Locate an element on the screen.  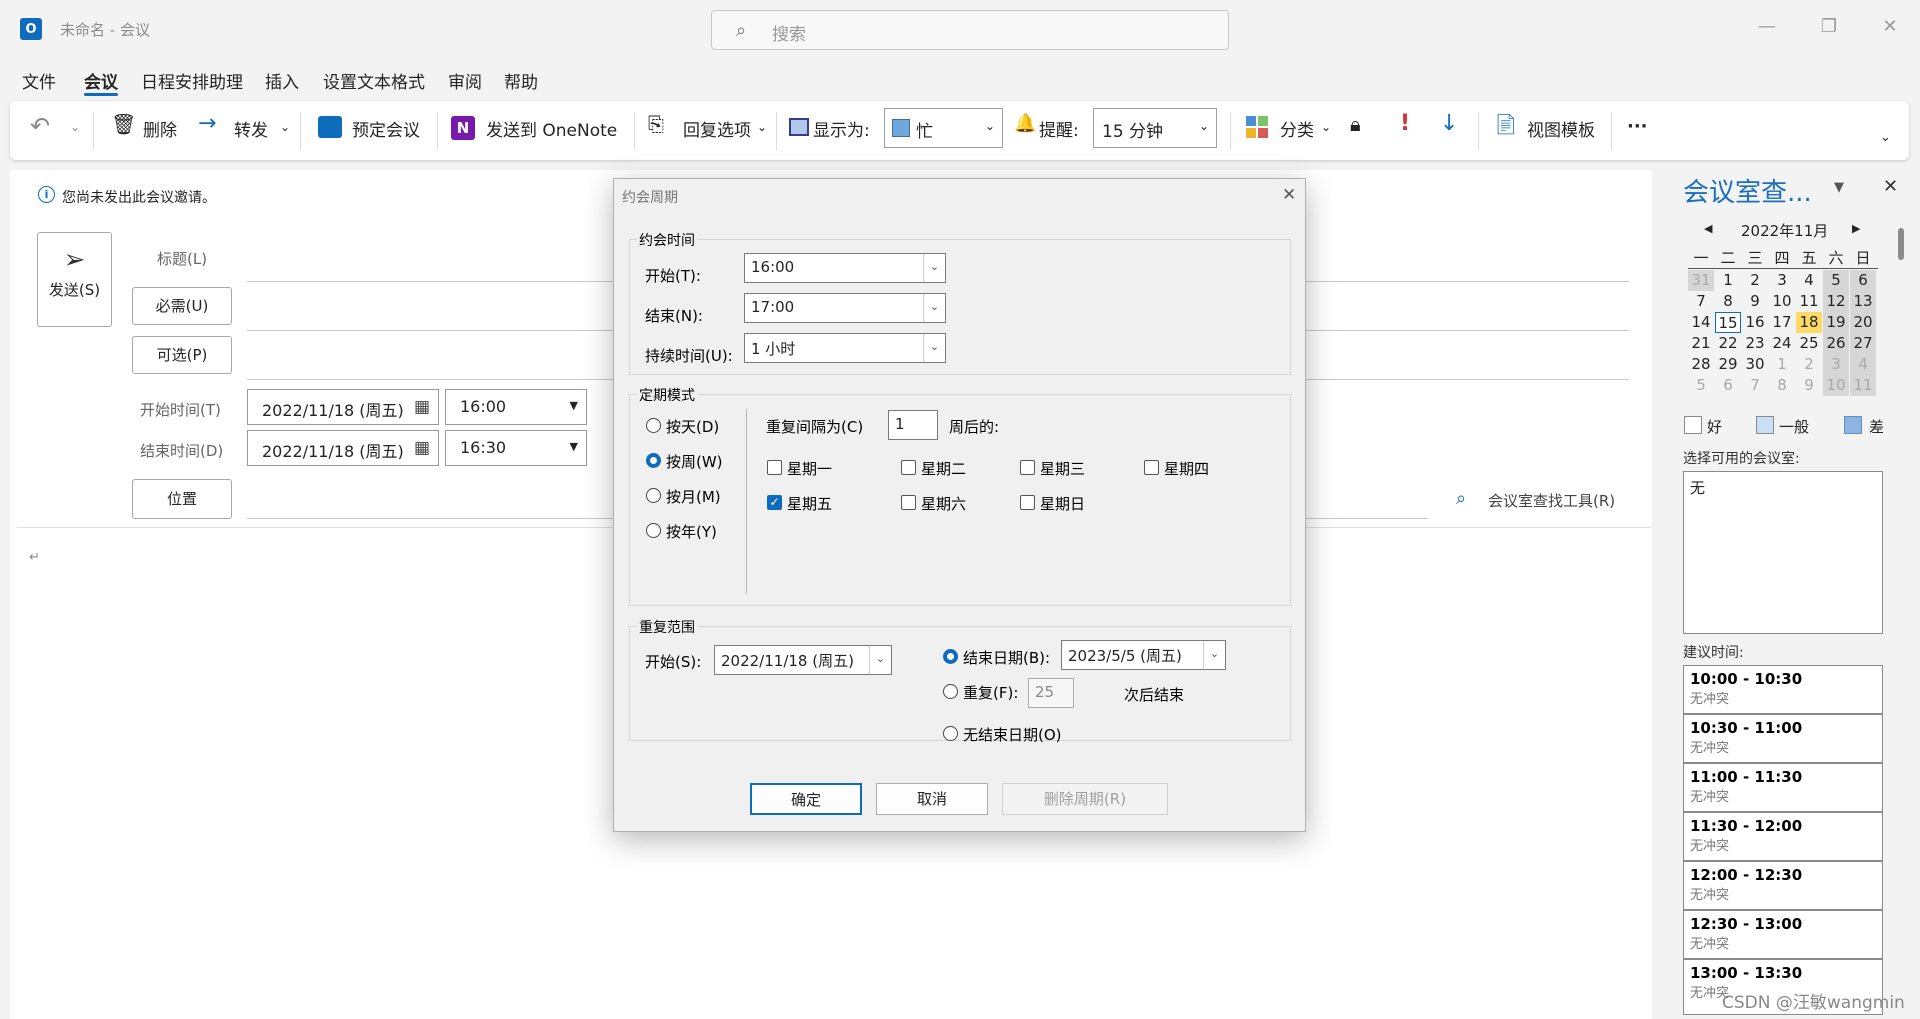
cancel-button: 取消 is located at coordinates (932, 799).